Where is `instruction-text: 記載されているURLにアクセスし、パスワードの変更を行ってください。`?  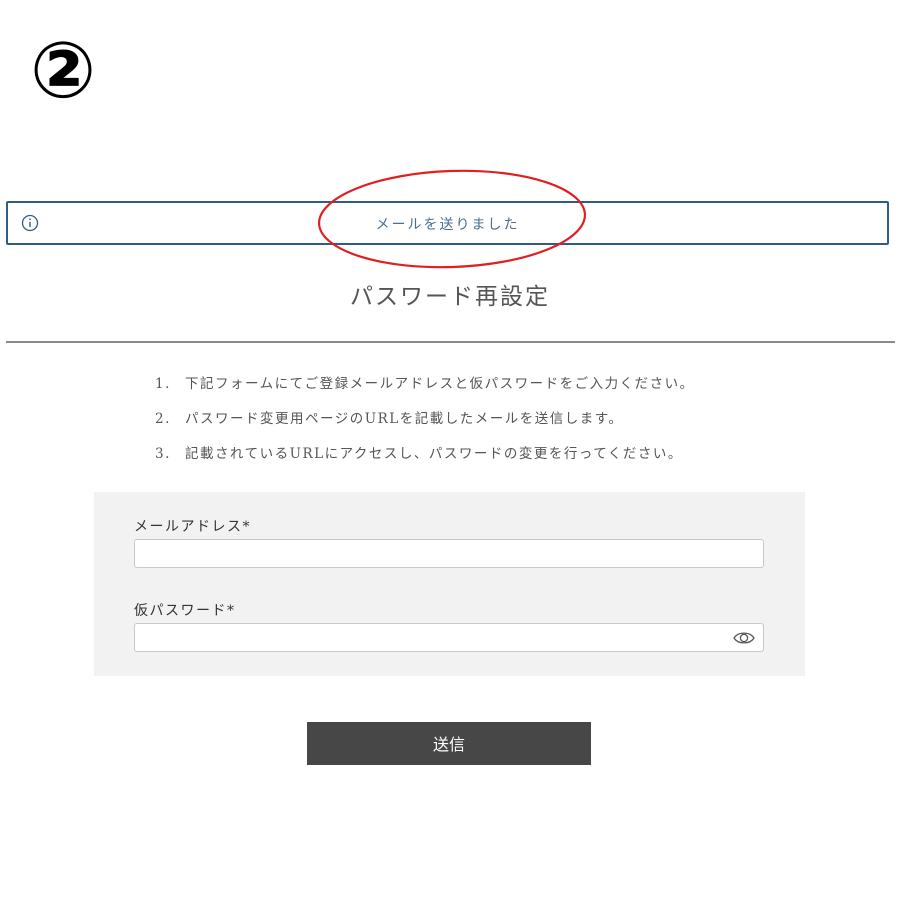
instruction-text: 記載されているURLにアクセスし、パスワードの変更を行ってください。 is located at coordinates (434, 454).